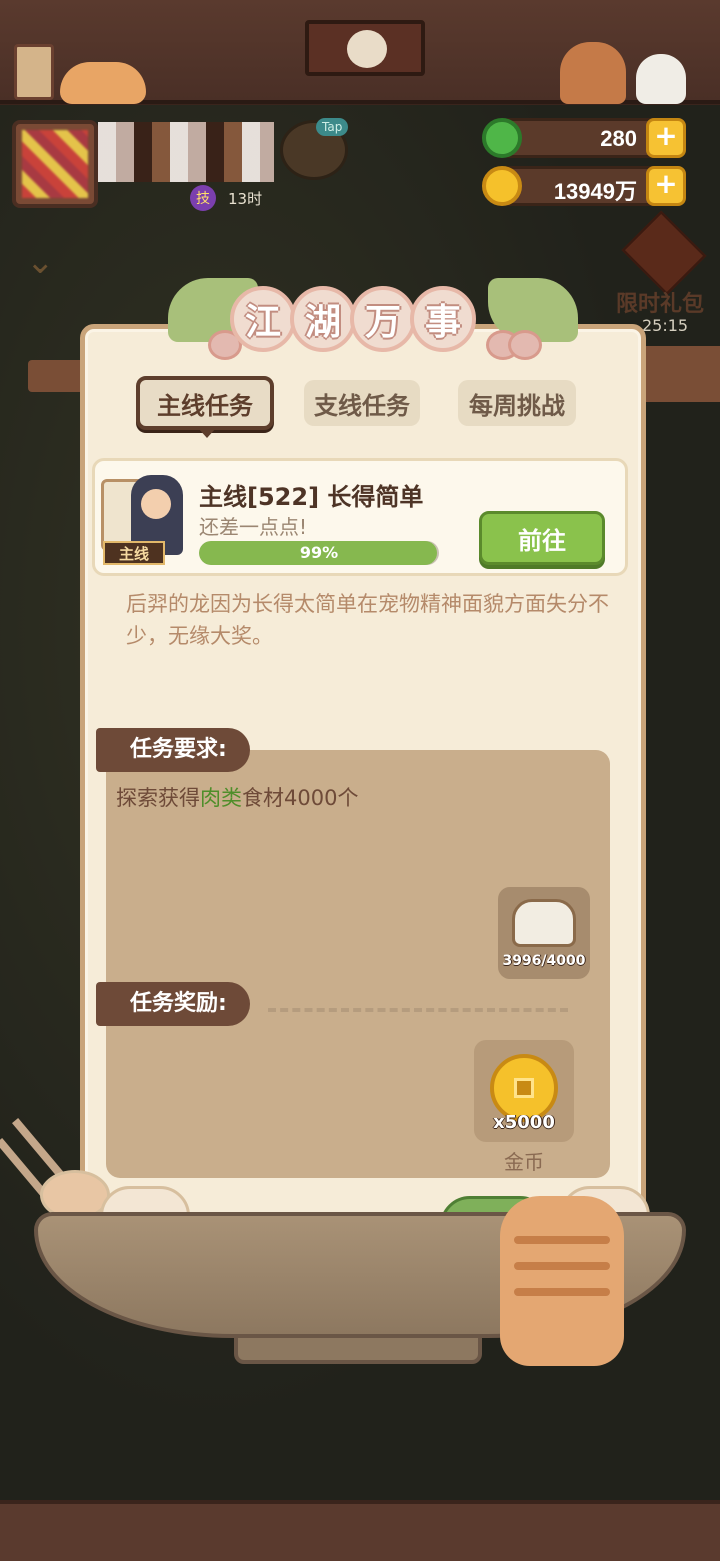 Image resolution: width=720 pixels, height=1561 pixels. I want to click on player-avatar, so click(55, 164).